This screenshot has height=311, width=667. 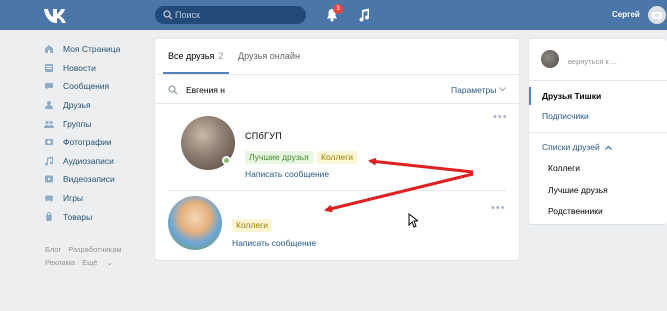 What do you see at coordinates (626, 14) in the screenshot?
I see `header-user-name: Сергей` at bounding box center [626, 14].